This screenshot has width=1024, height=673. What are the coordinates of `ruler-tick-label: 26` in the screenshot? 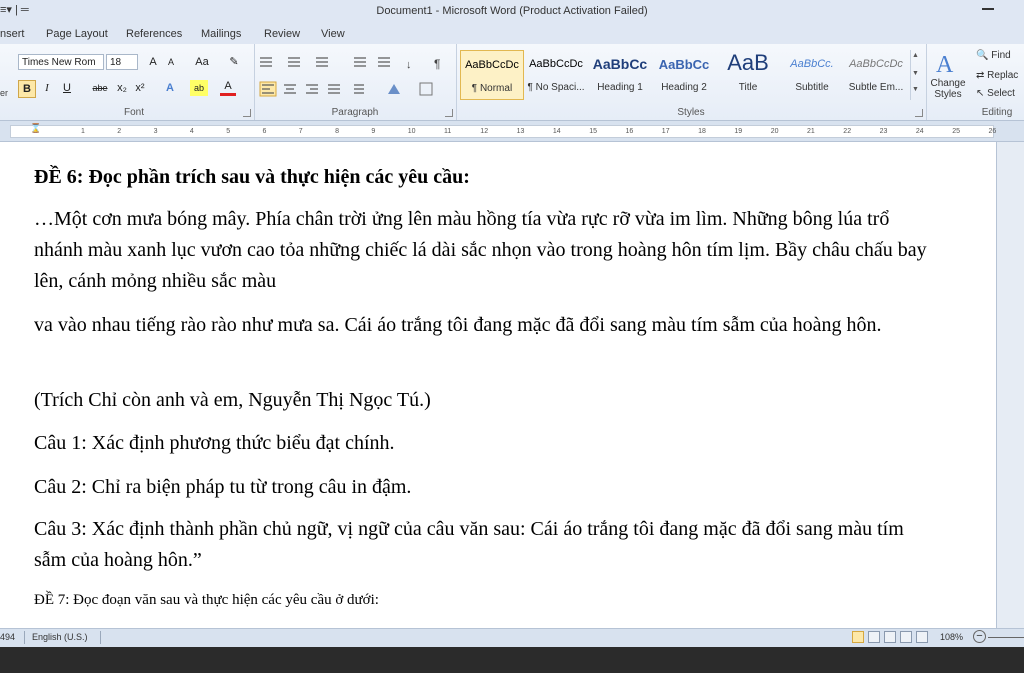 It's located at (992, 131).